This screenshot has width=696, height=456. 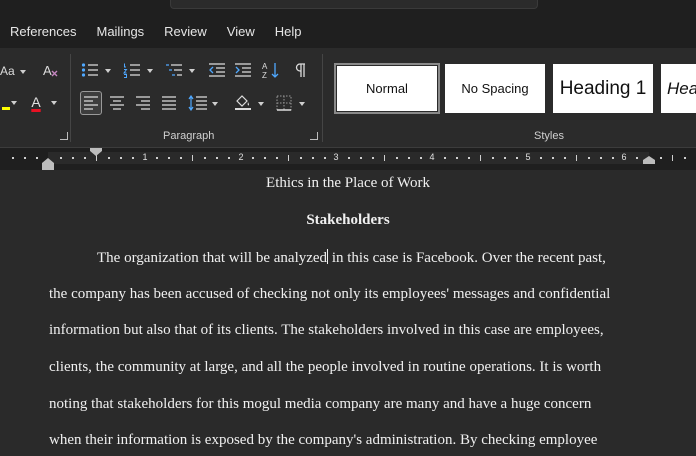 I want to click on borders-icon, so click(x=284, y=103).